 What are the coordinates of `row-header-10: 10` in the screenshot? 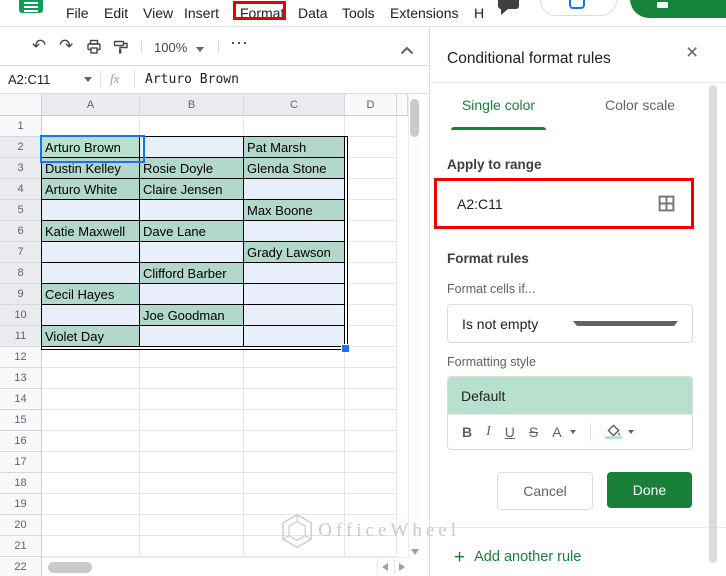 It's located at (21, 315).